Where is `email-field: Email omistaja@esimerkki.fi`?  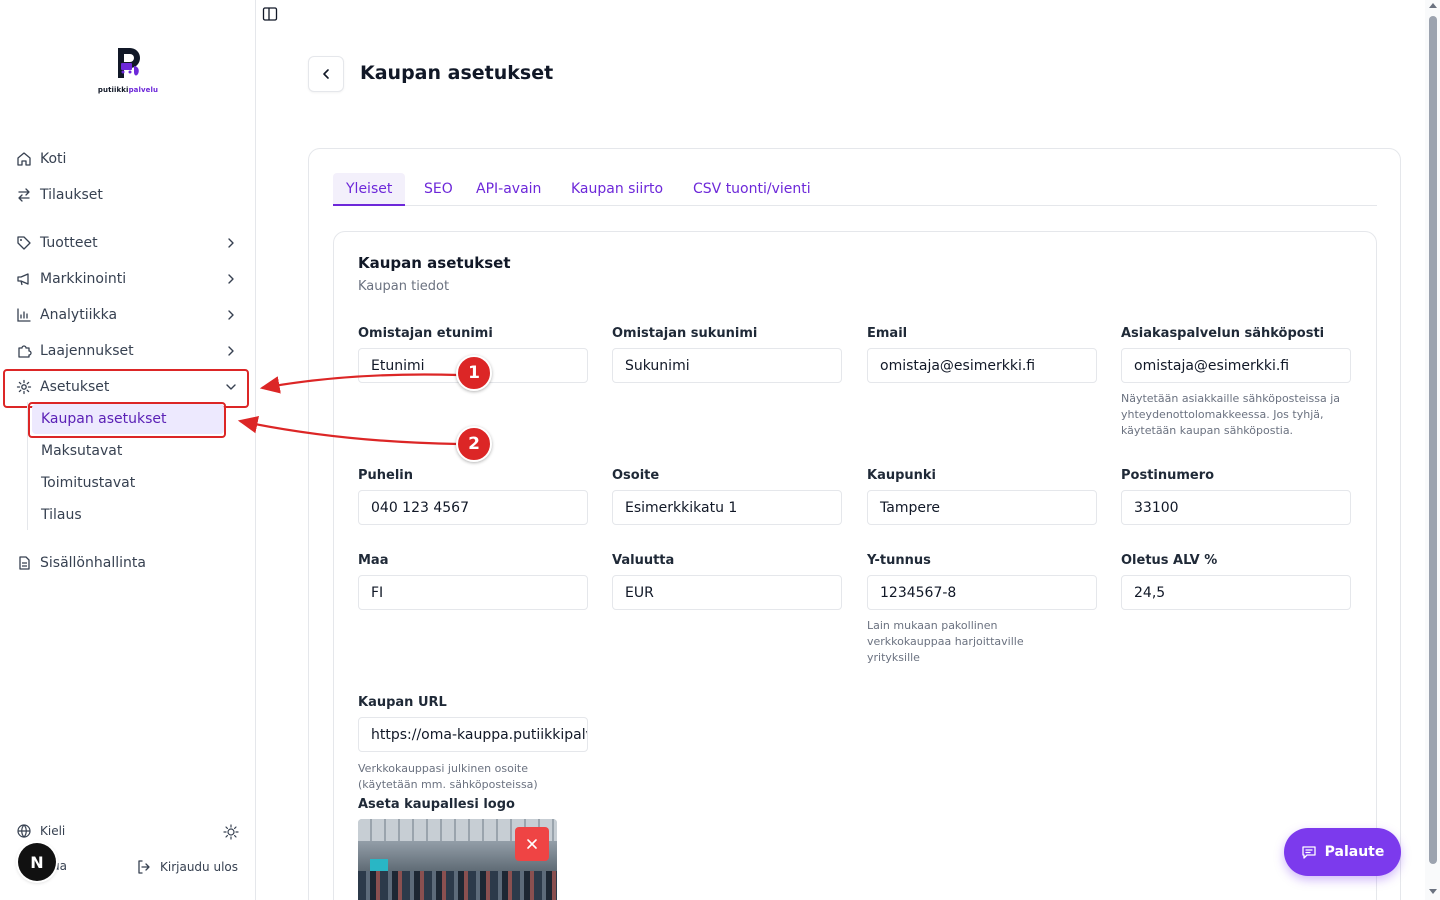 email-field: Email omistaja@esimerkki.fi is located at coordinates (982, 354).